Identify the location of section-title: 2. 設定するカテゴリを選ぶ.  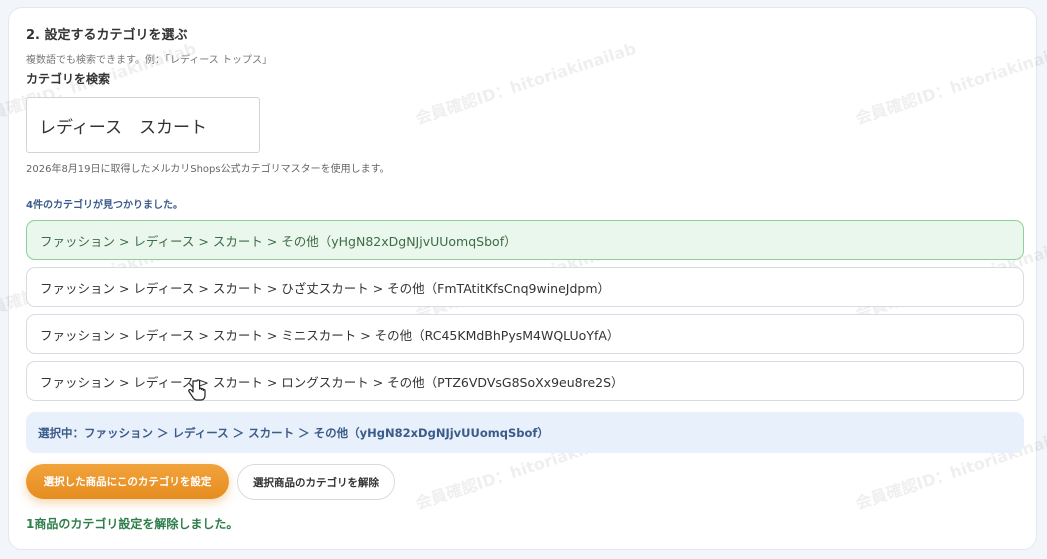
(107, 35).